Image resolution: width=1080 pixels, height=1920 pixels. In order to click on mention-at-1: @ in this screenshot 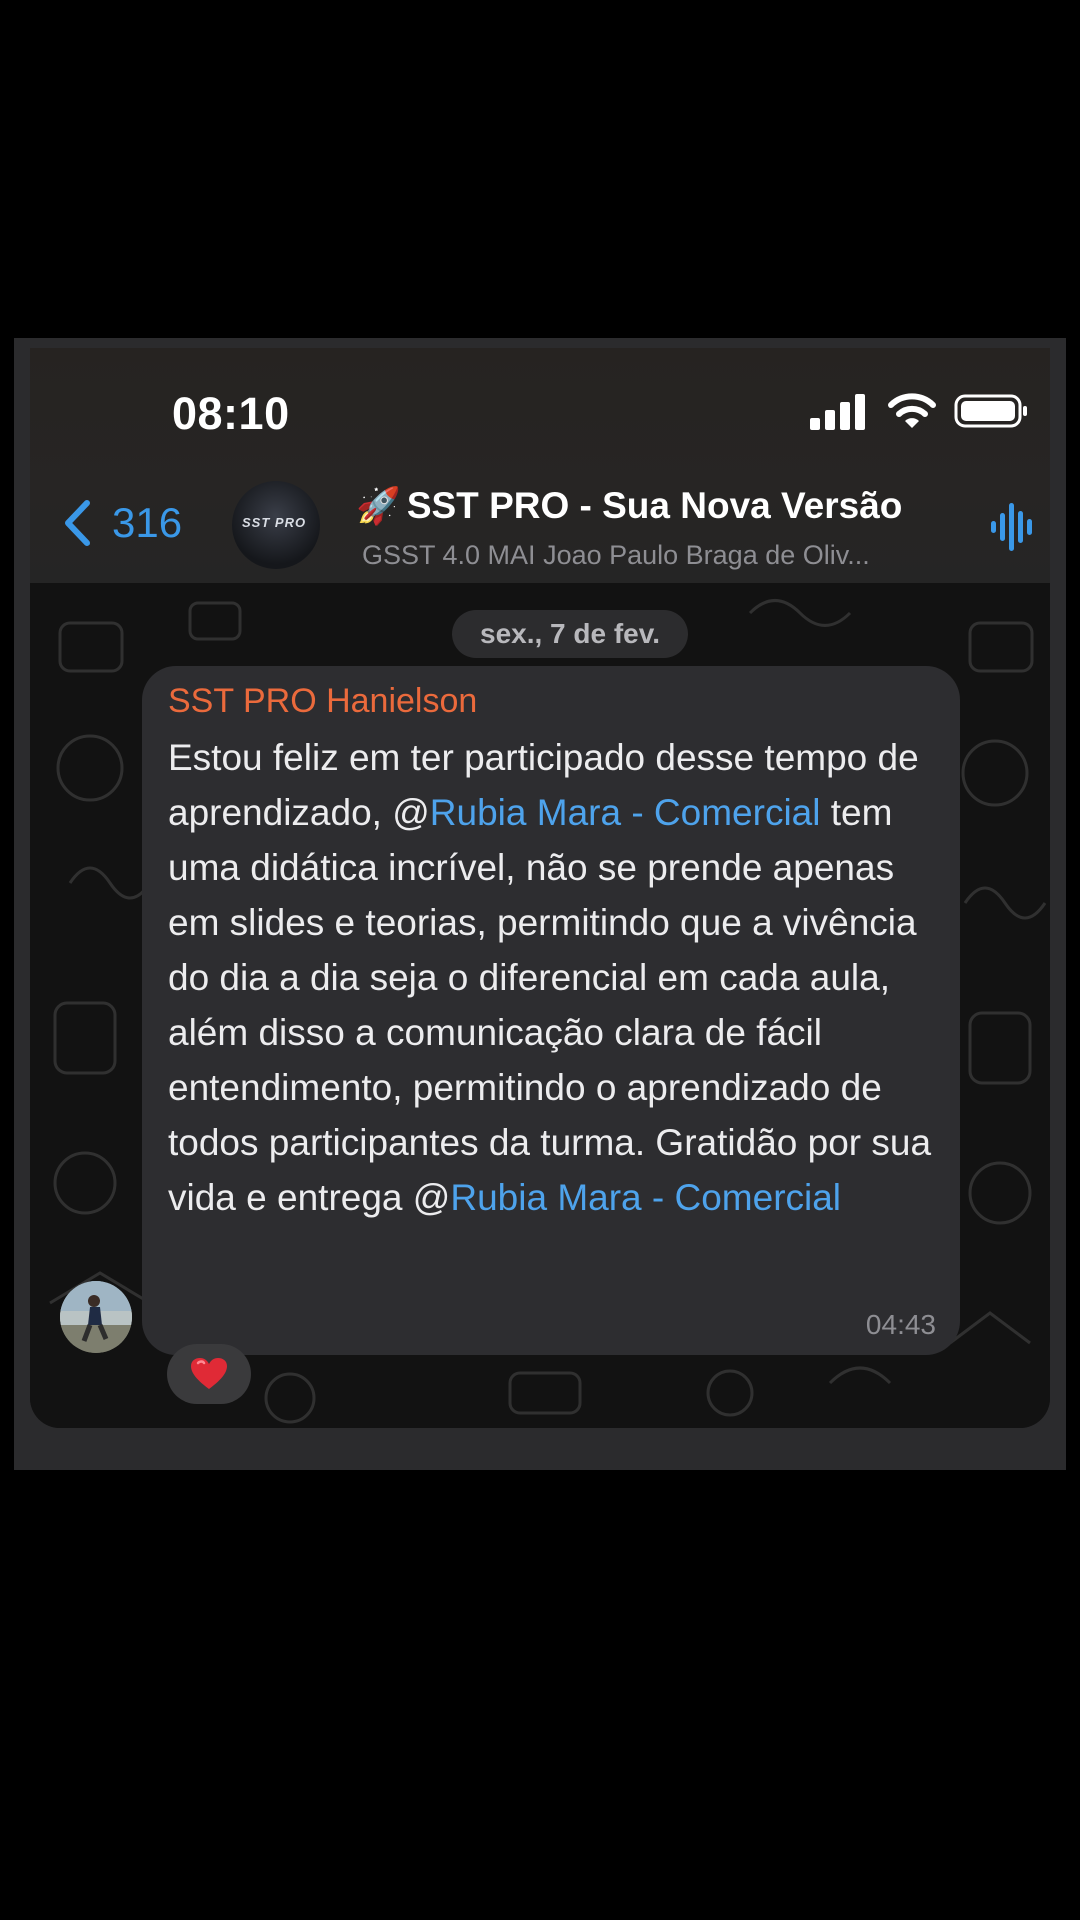, I will do `click(411, 812)`.